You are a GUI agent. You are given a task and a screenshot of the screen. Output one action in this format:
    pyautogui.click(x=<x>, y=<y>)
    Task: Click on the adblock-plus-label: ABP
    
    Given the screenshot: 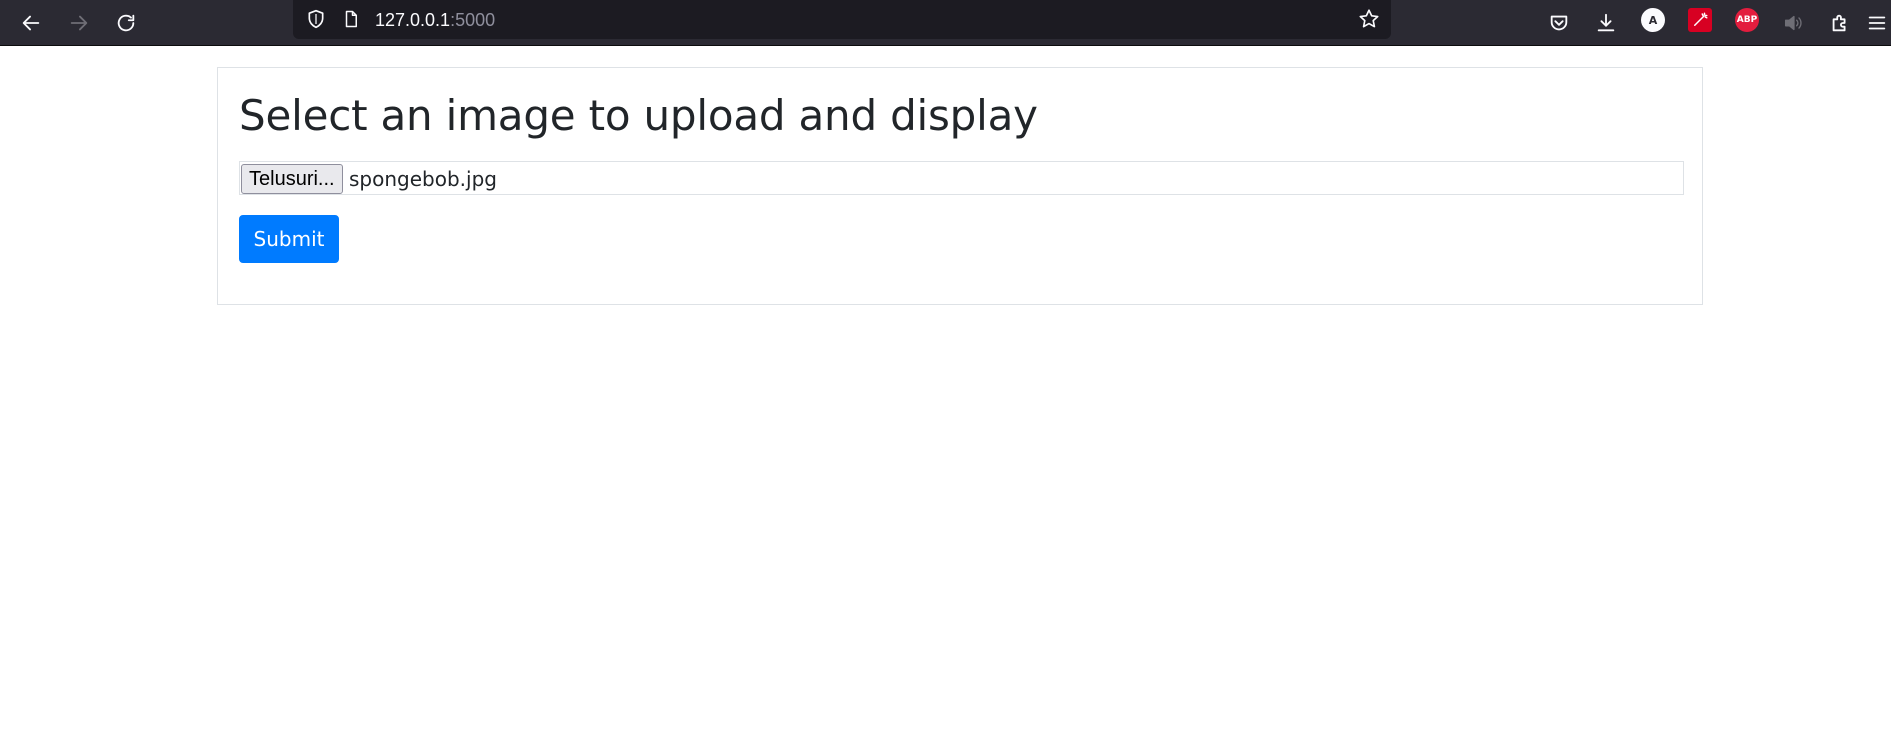 What is the action you would take?
    pyautogui.click(x=1747, y=20)
    